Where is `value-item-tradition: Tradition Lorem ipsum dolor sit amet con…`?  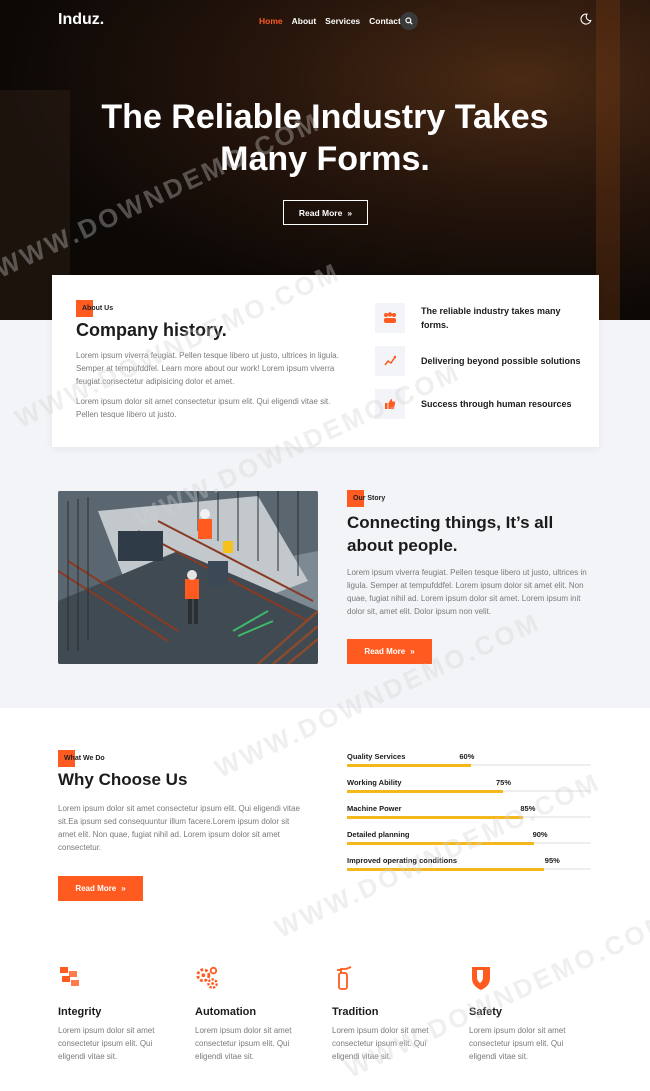
value-item-tradition: Tradition Lorem ipsum dolor sit amet con… is located at coordinates (397, 1014).